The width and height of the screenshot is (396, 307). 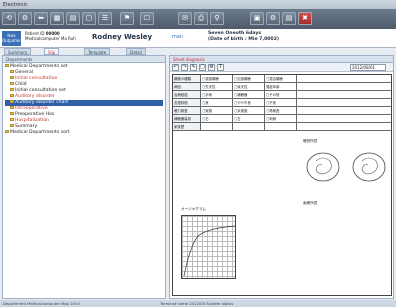 I want to click on form-row: 聴力検査 □実施 □未実施 □再検査, so click(x=282, y=111).